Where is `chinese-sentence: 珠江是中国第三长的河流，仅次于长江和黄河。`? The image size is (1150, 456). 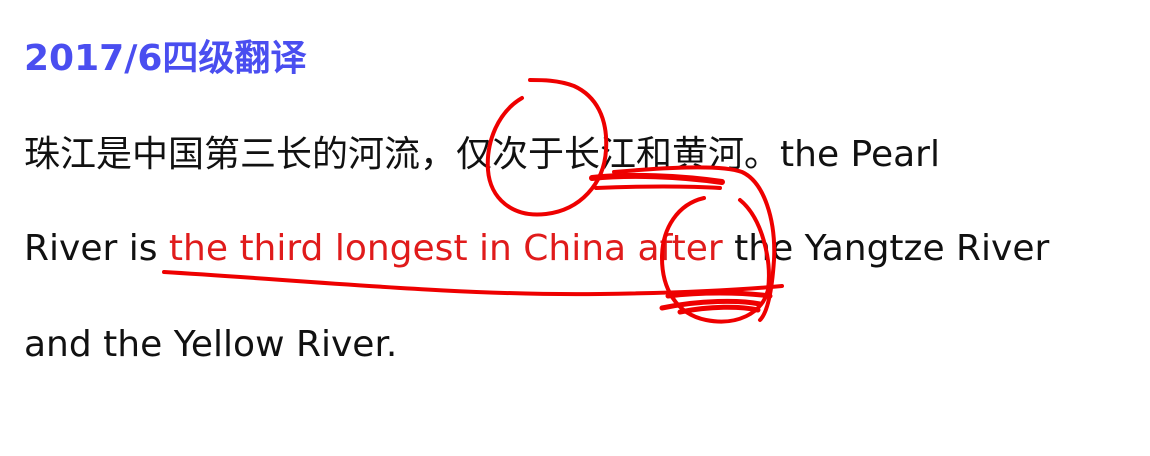
chinese-sentence: 珠江是中国第三长的河流，仅次于长江和黄河。 is located at coordinates (402, 154).